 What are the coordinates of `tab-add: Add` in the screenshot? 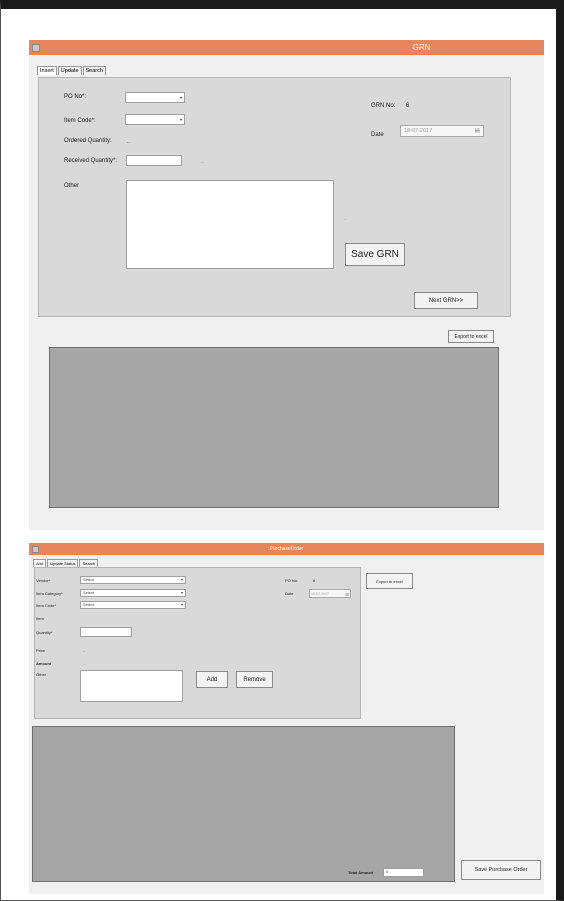 It's located at (40, 563).